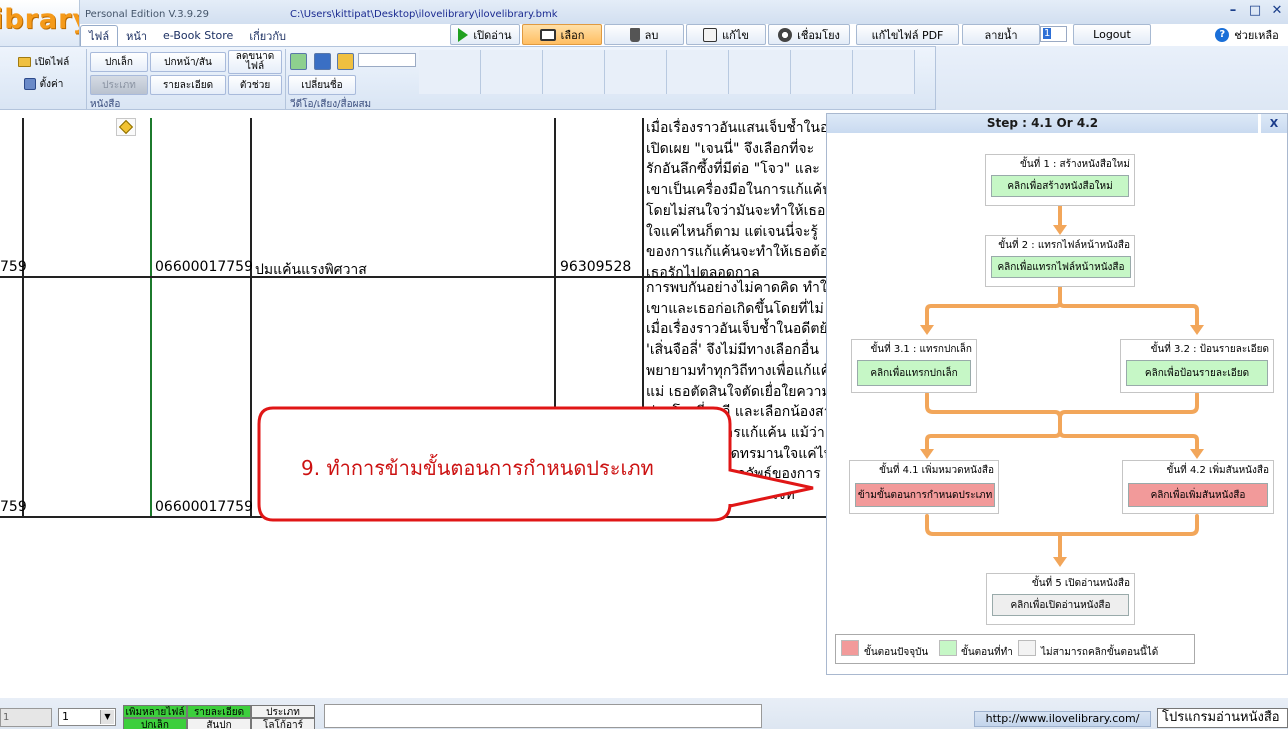 Image resolution: width=1288 pixels, height=729 pixels. What do you see at coordinates (914, 373) in the screenshot?
I see `insert-small-cover-button: คลิกเพื่อแทรกปกเล็ก` at bounding box center [914, 373].